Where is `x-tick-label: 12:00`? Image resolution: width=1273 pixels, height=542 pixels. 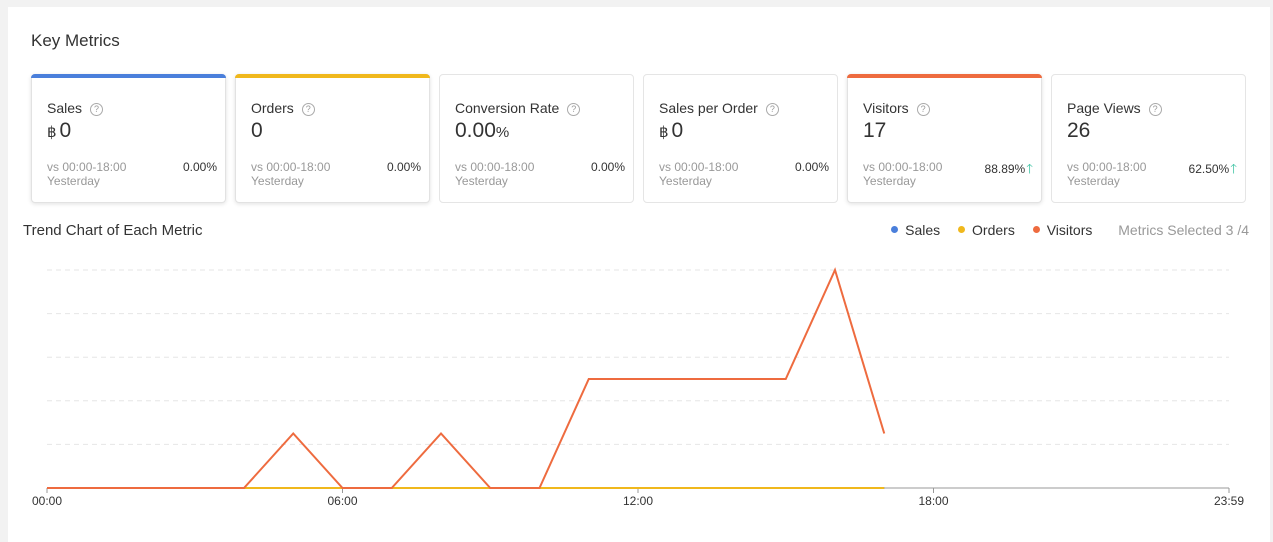 x-tick-label: 12:00 is located at coordinates (638, 501).